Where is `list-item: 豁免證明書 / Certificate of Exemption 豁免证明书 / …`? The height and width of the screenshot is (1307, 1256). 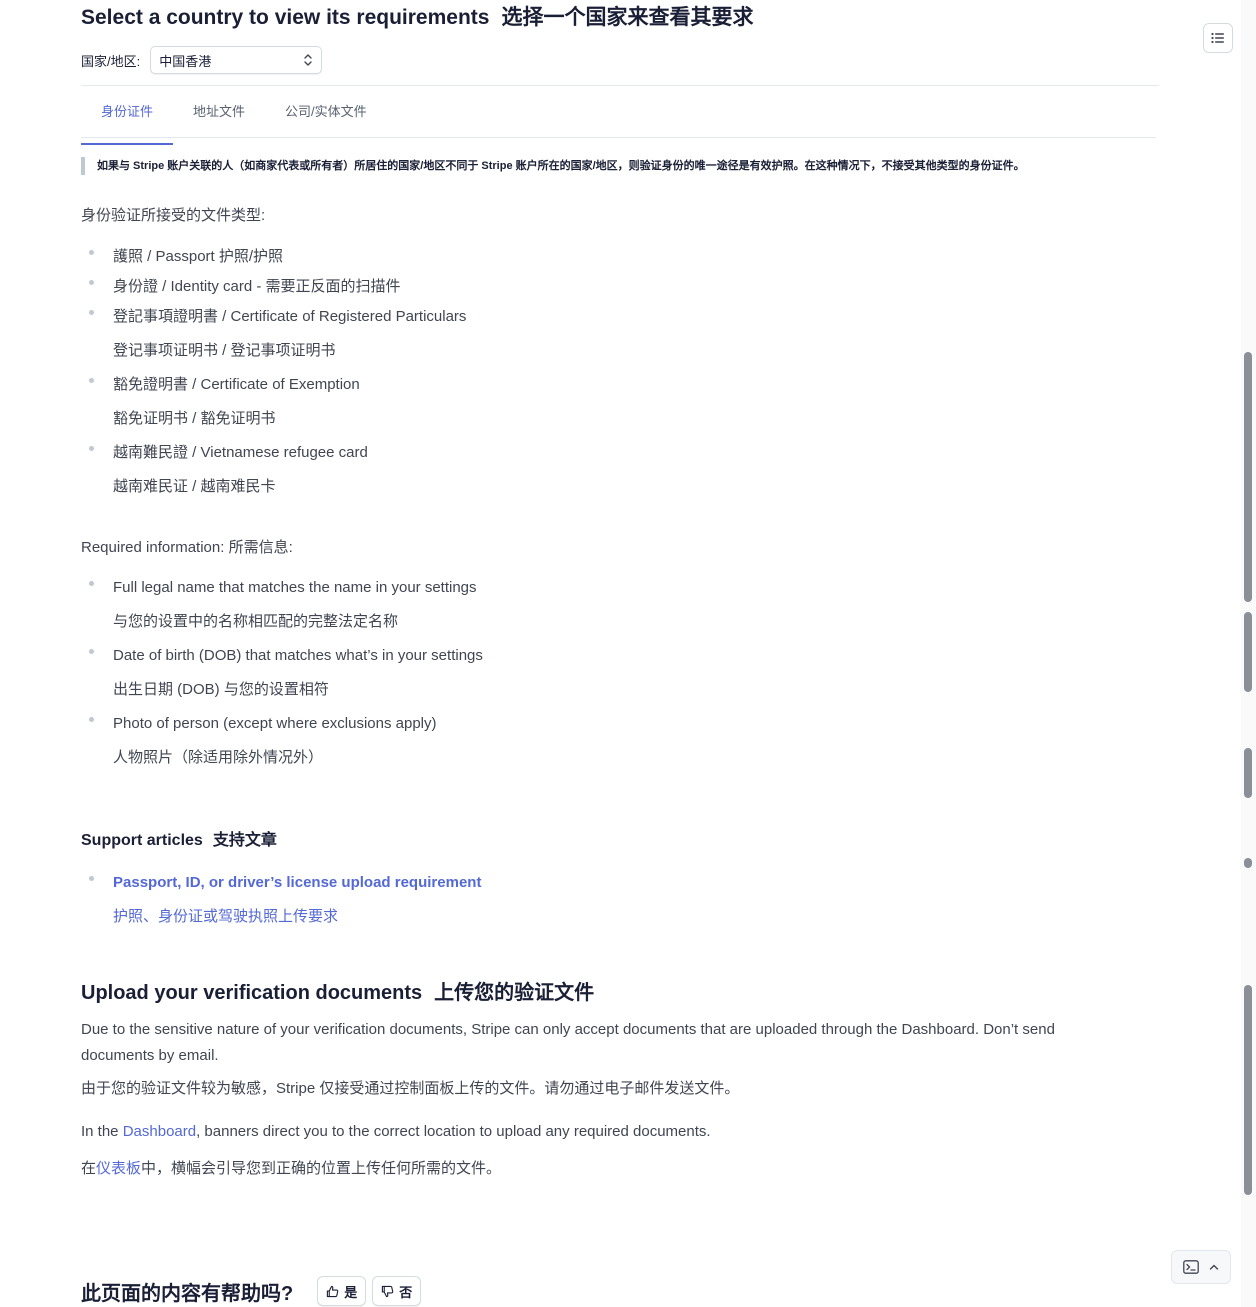
list-item: 豁免證明書 / Certificate of Exemption 豁免证明书 / … is located at coordinates (273, 402).